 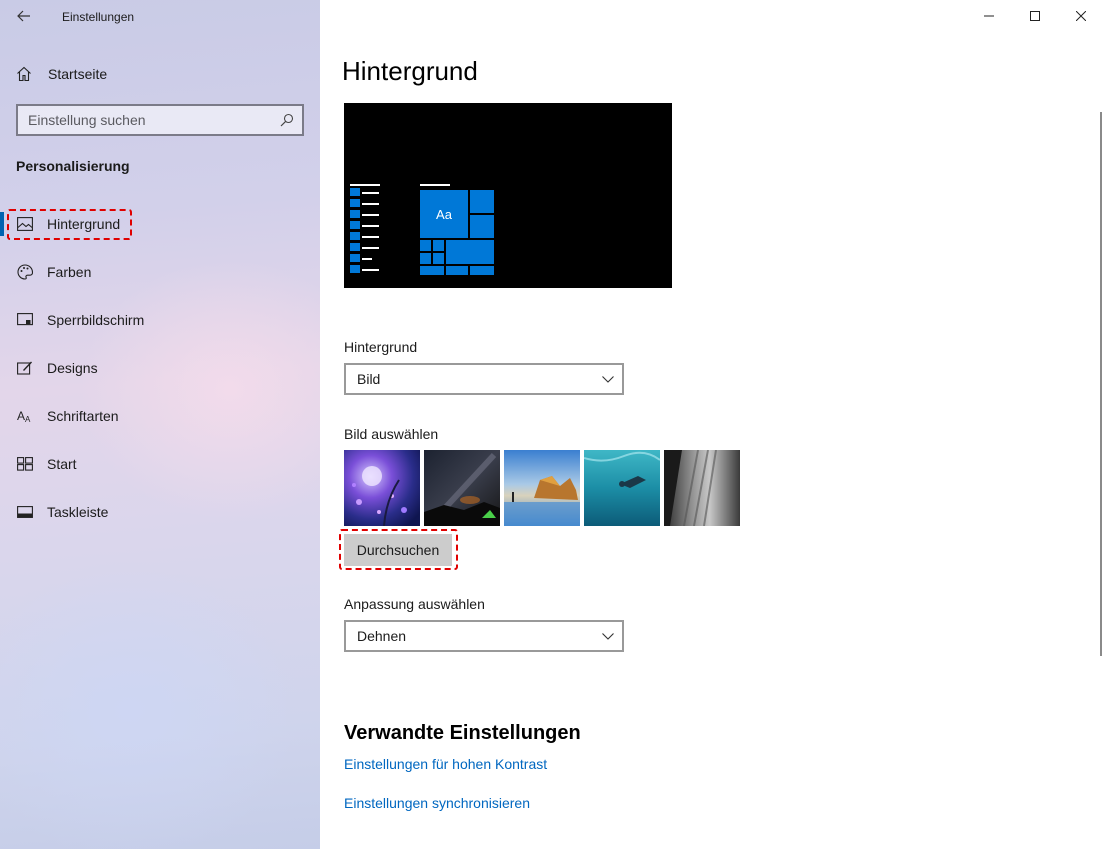 I want to click on picture-icon, so click(x=25, y=224).